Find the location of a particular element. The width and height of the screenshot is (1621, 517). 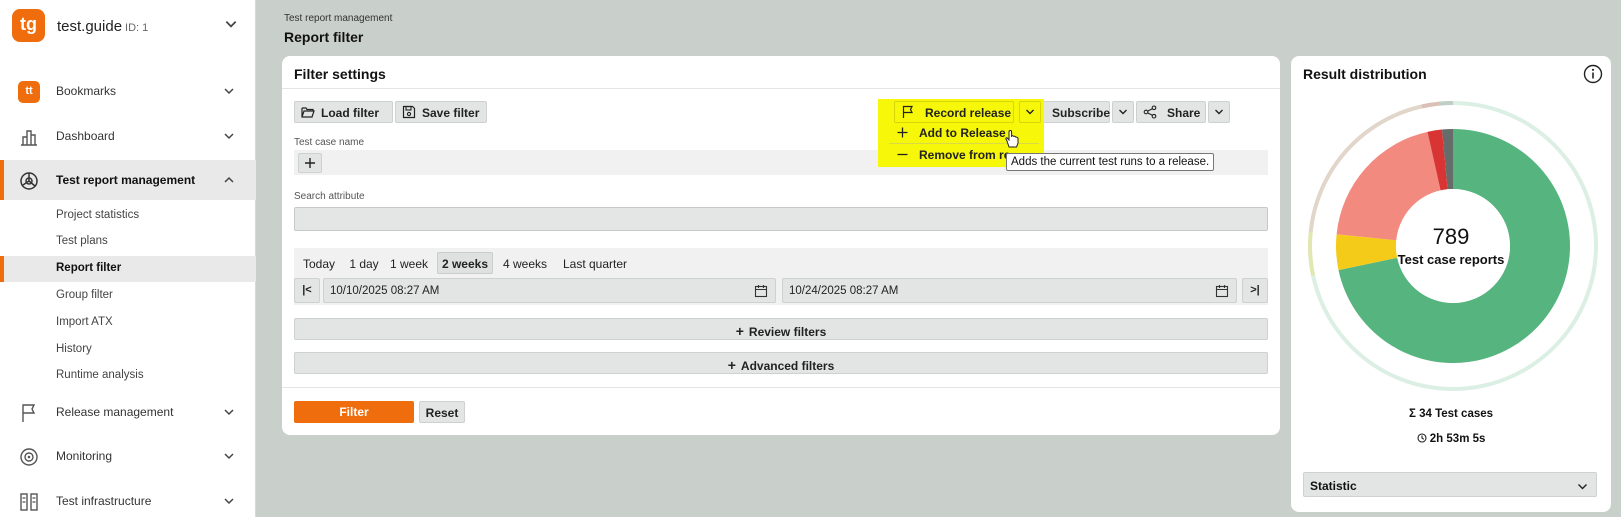

load-filter-label: Load filter is located at coordinates (350, 113).